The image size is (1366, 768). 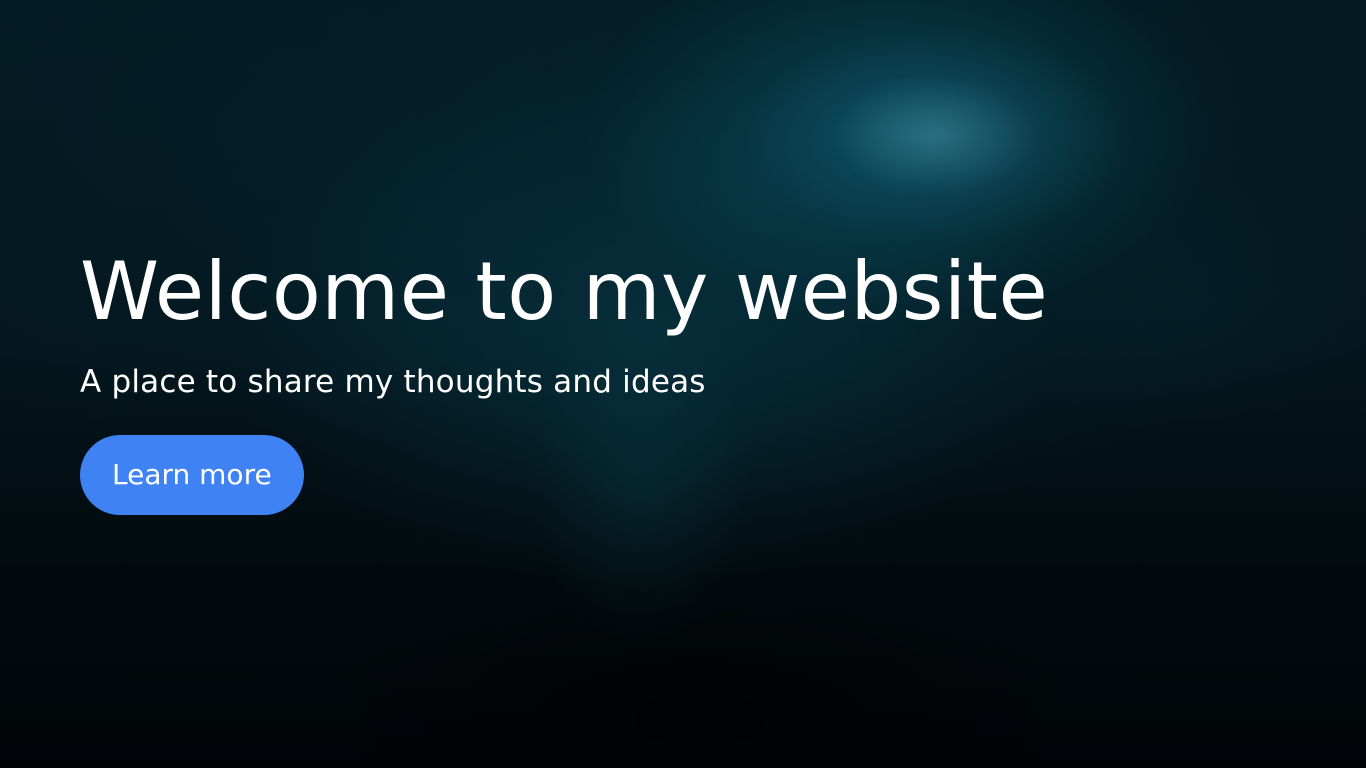 What do you see at coordinates (192, 475) in the screenshot?
I see `learn-more-button: Learn more` at bounding box center [192, 475].